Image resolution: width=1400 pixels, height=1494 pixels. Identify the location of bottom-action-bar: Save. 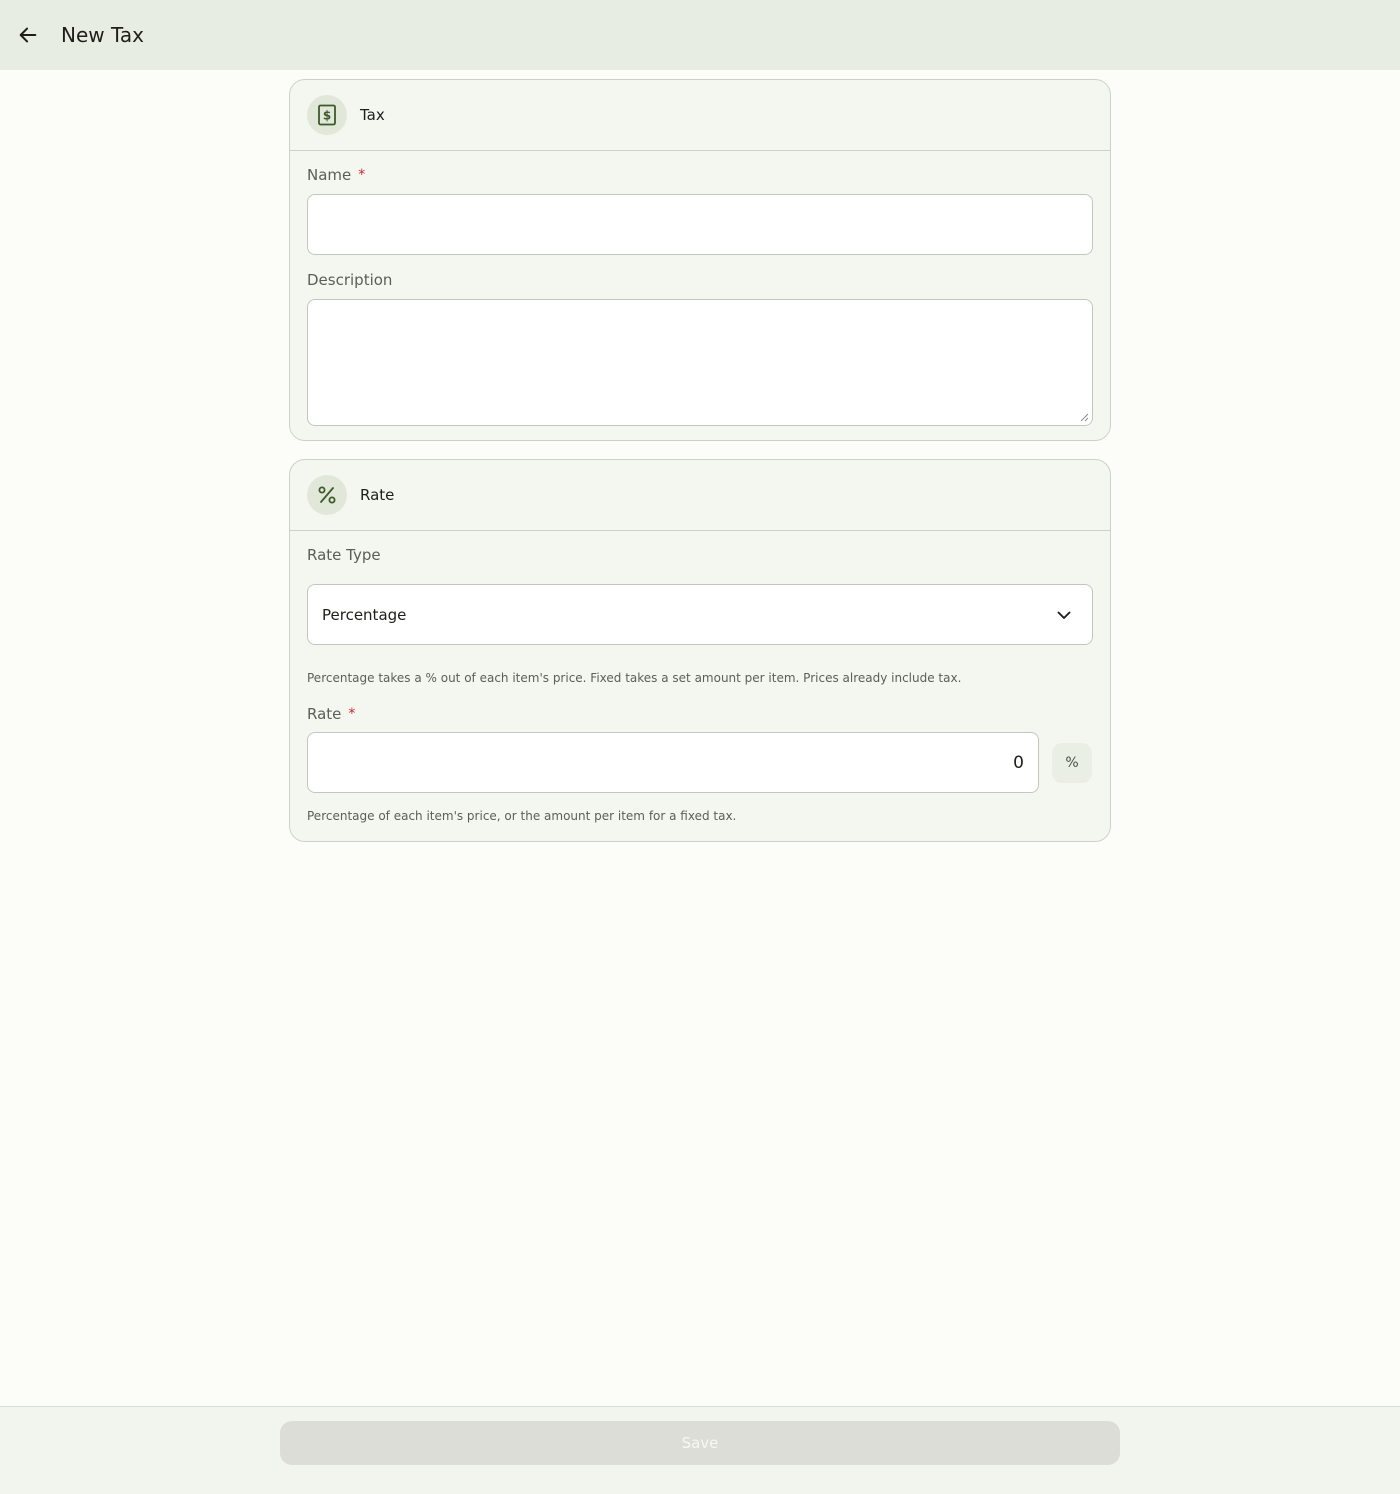
(700, 1450).